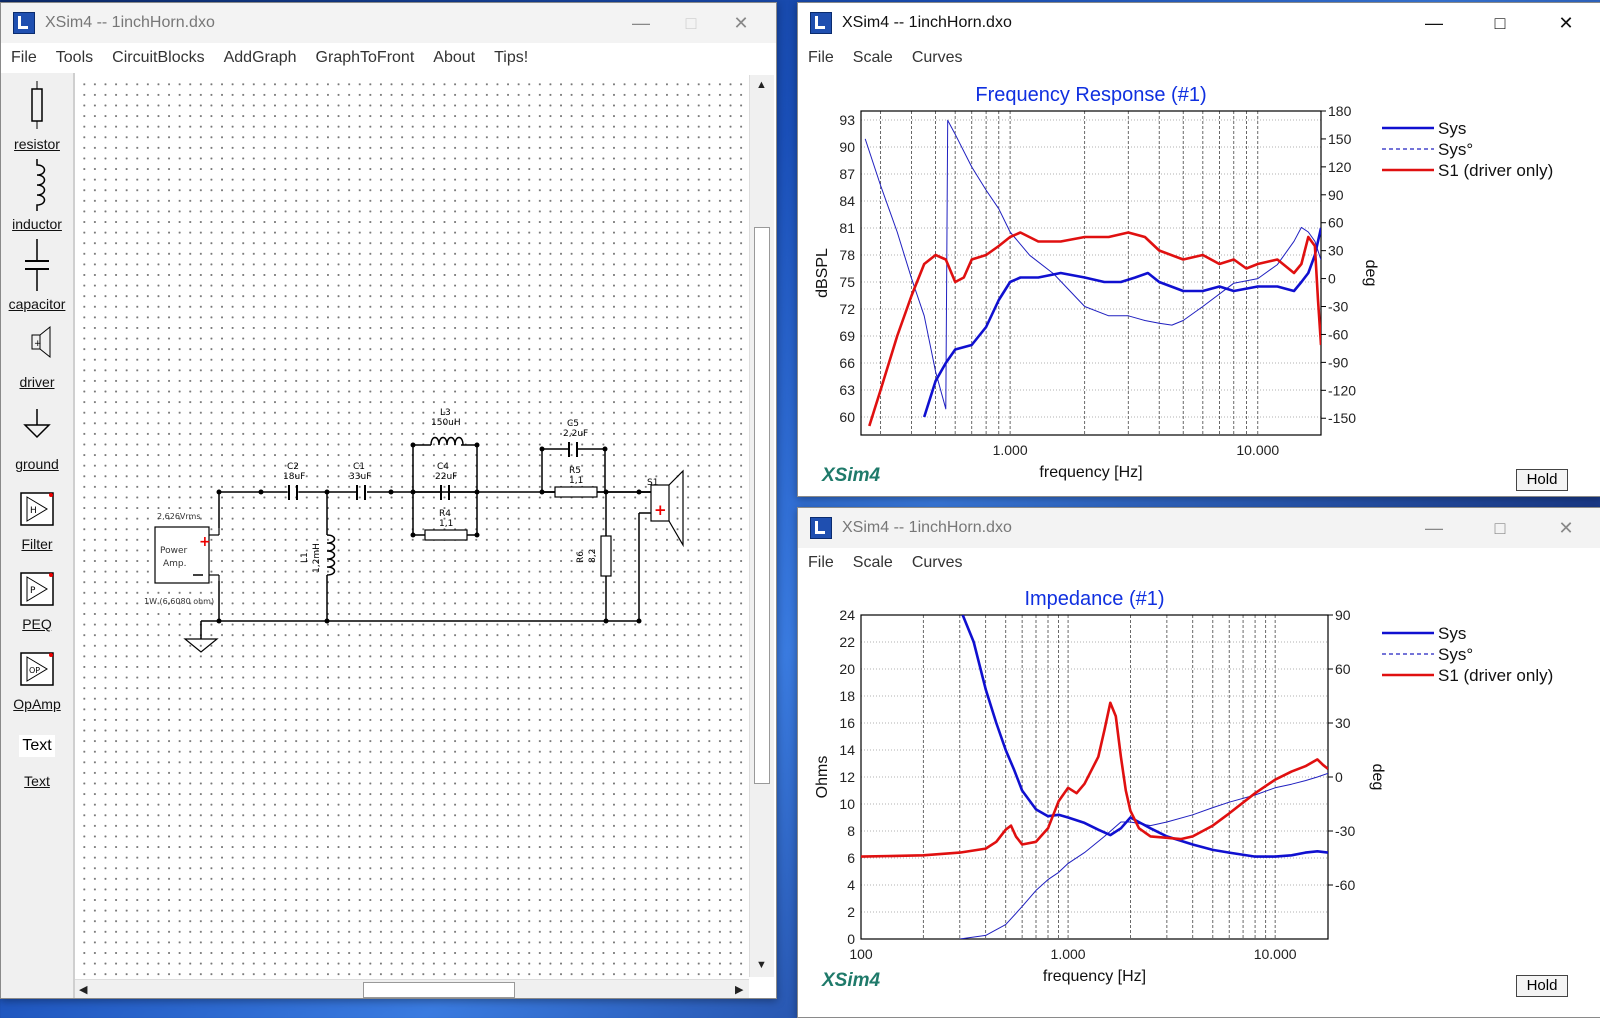  What do you see at coordinates (847, 777) in the screenshot?
I see `y-tick-label: 12` at bounding box center [847, 777].